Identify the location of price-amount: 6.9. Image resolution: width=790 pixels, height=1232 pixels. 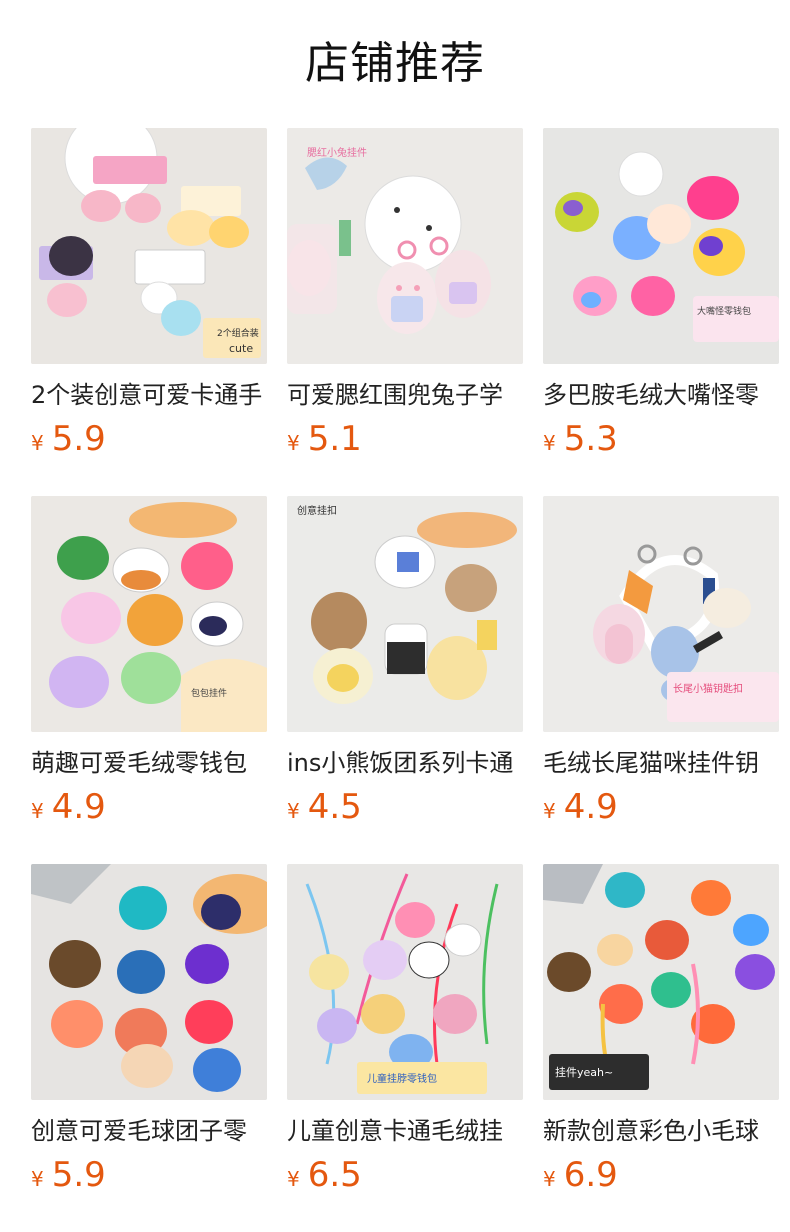
(590, 1175).